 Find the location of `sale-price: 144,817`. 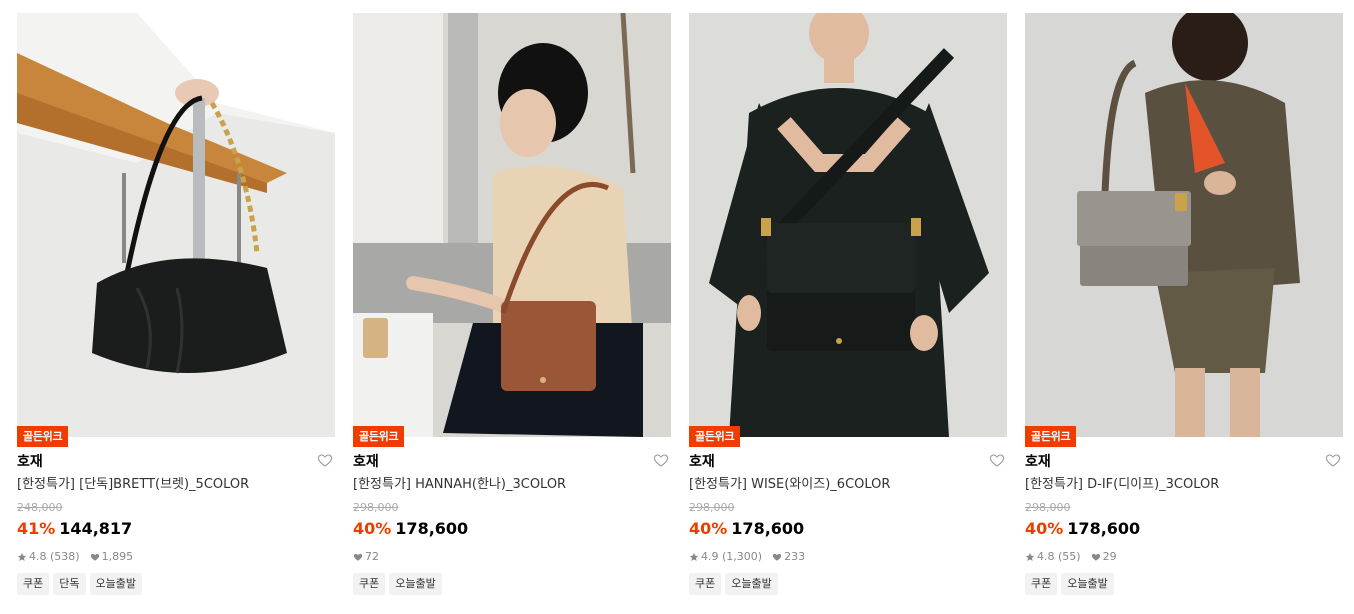

sale-price: 144,817 is located at coordinates (96, 528).